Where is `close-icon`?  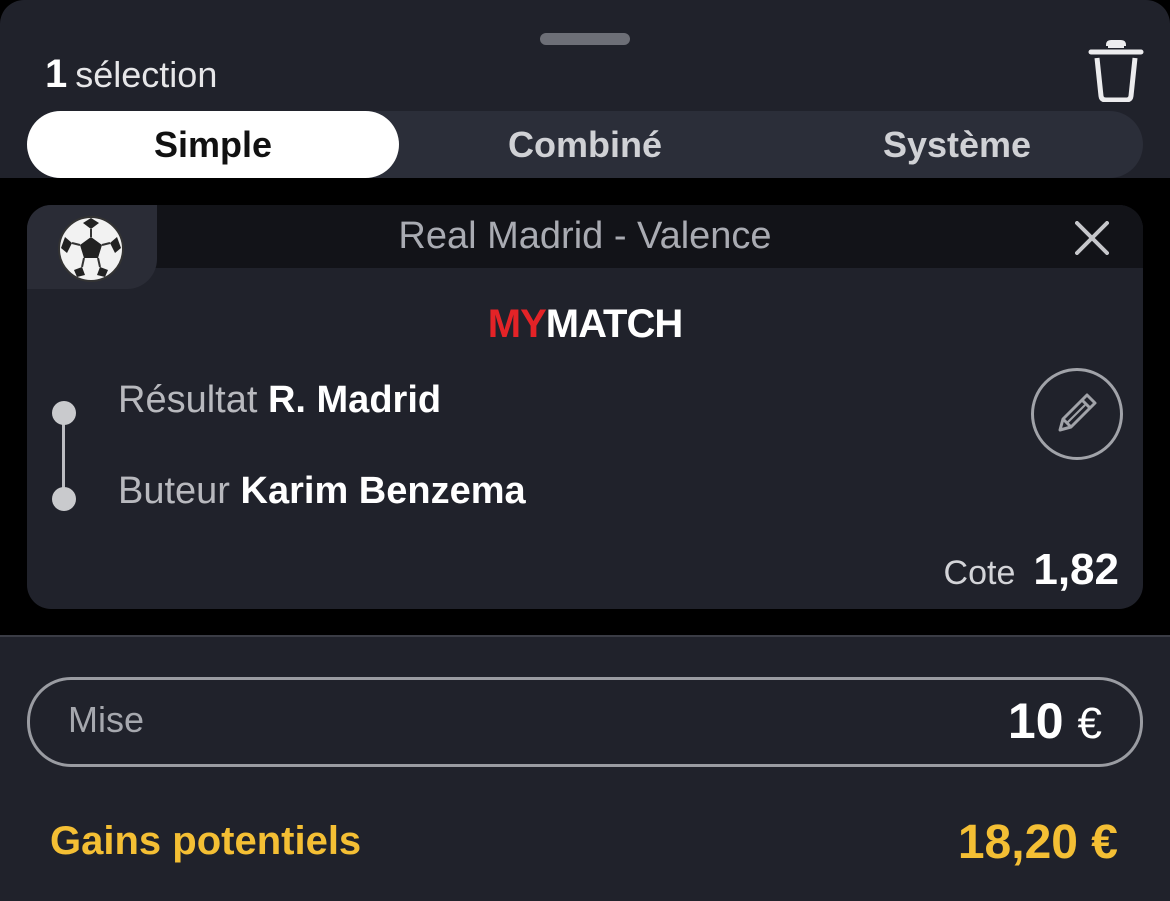 close-icon is located at coordinates (1092, 238).